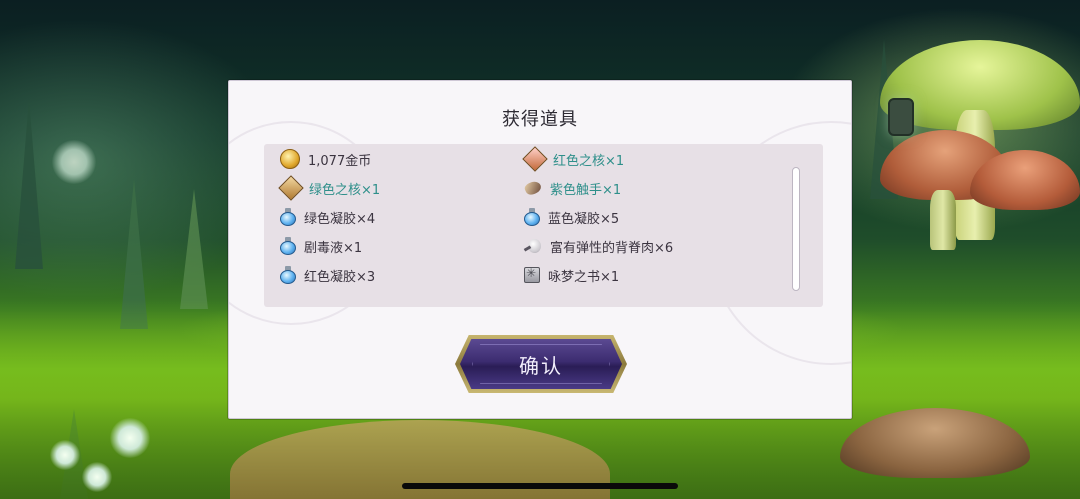 The image size is (1080, 499). Describe the element at coordinates (532, 274) in the screenshot. I see `book-icon` at that location.